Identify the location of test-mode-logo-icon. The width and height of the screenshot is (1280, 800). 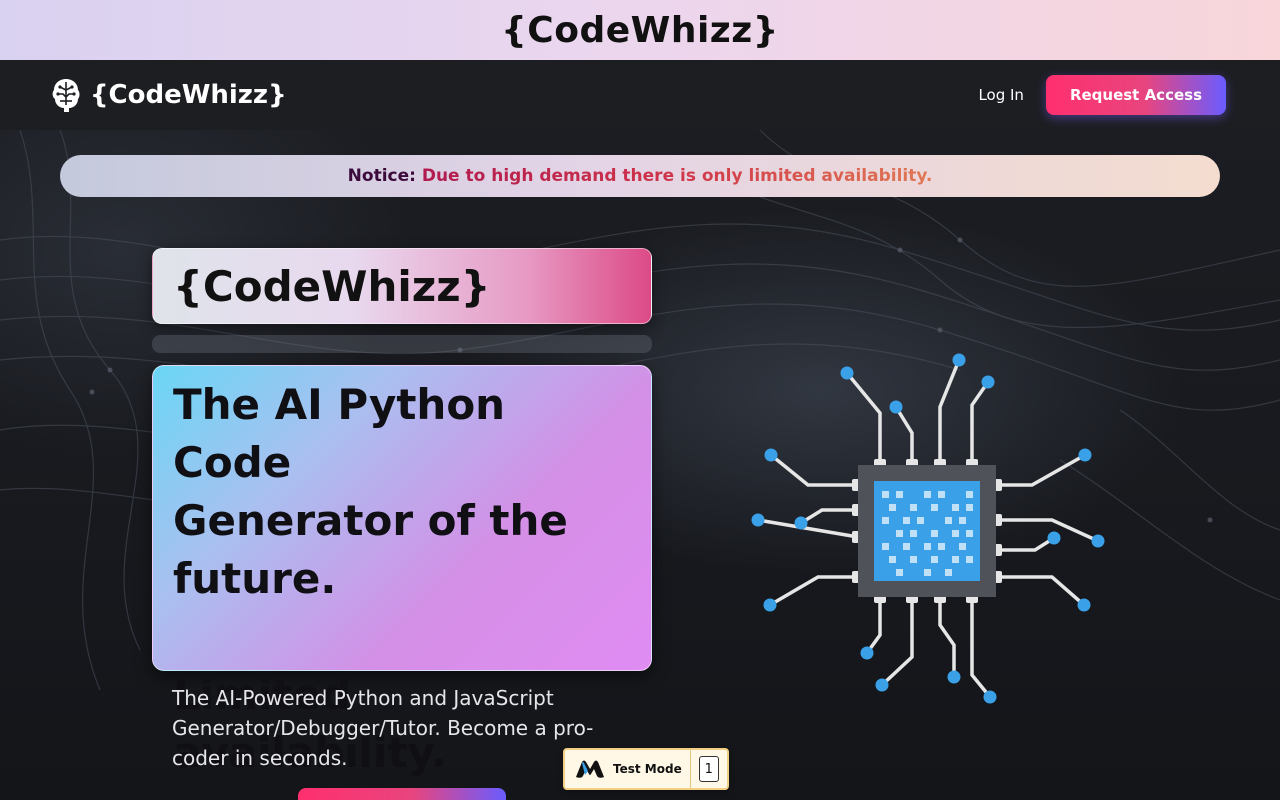
(590, 769).